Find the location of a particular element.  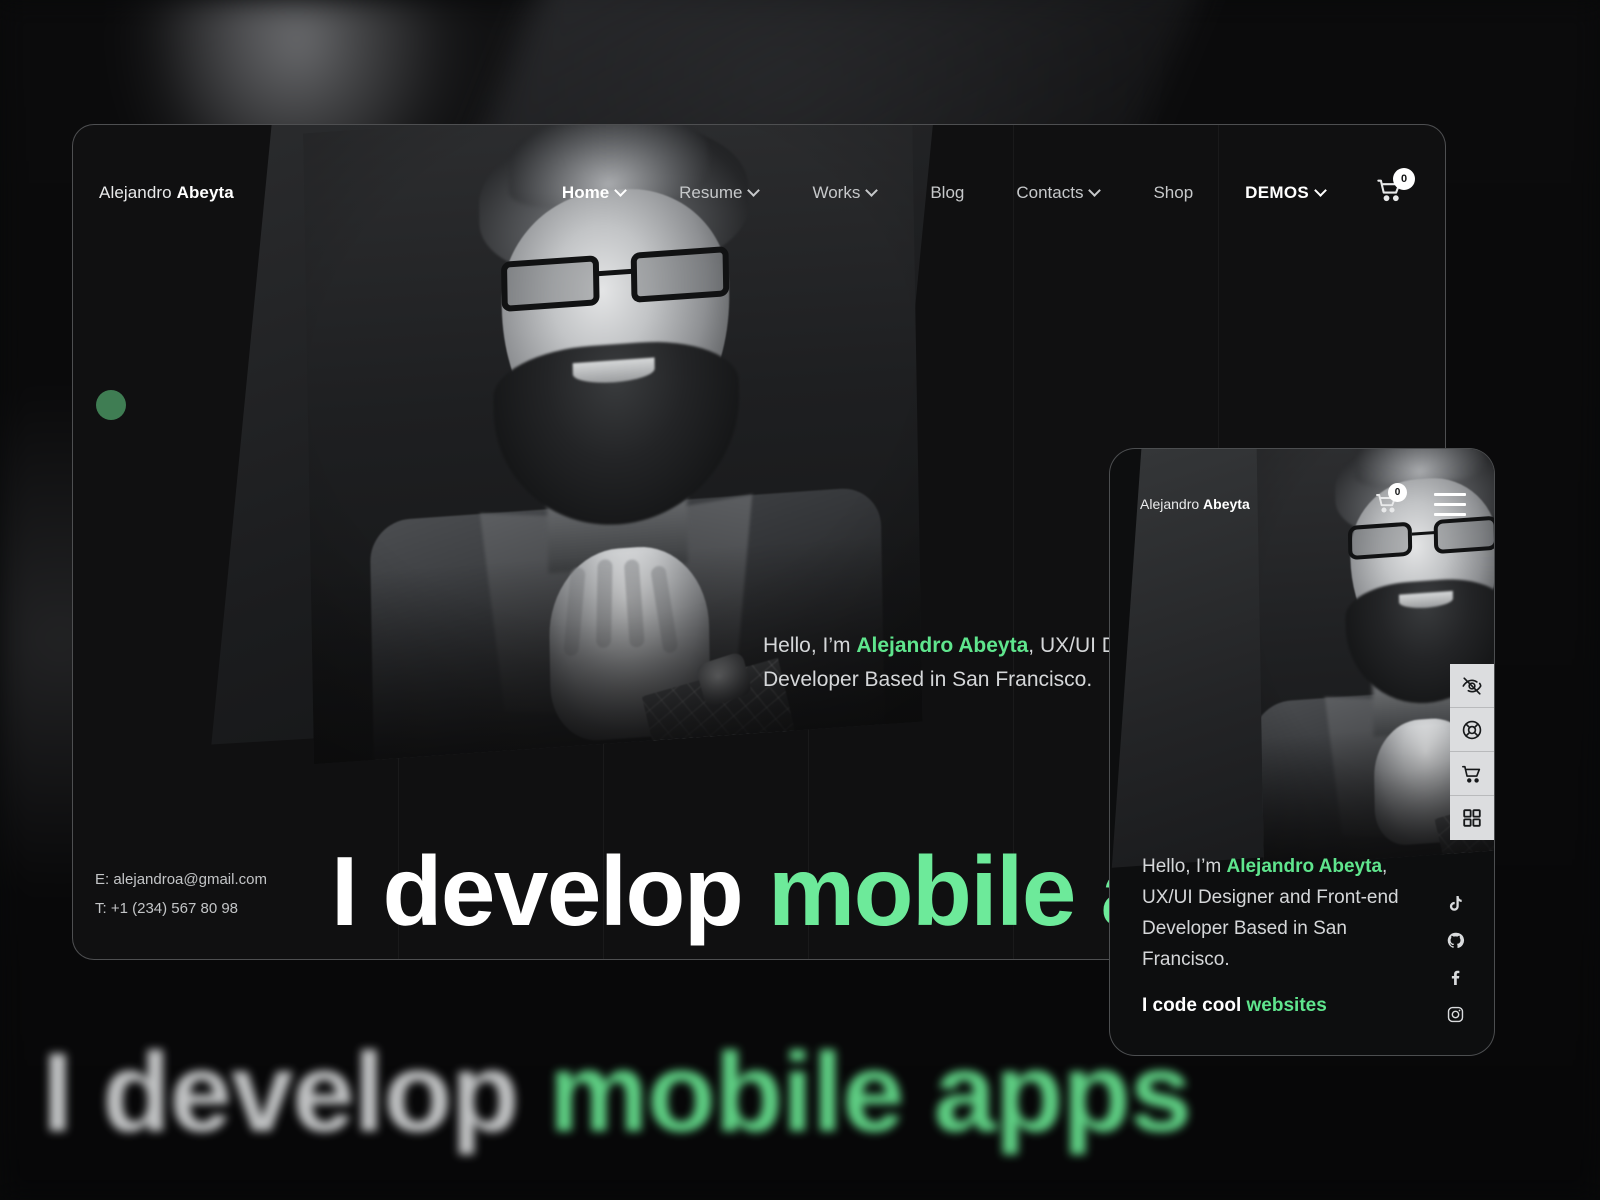

mobile-logo-first-name: Alejandro is located at coordinates (1170, 504).